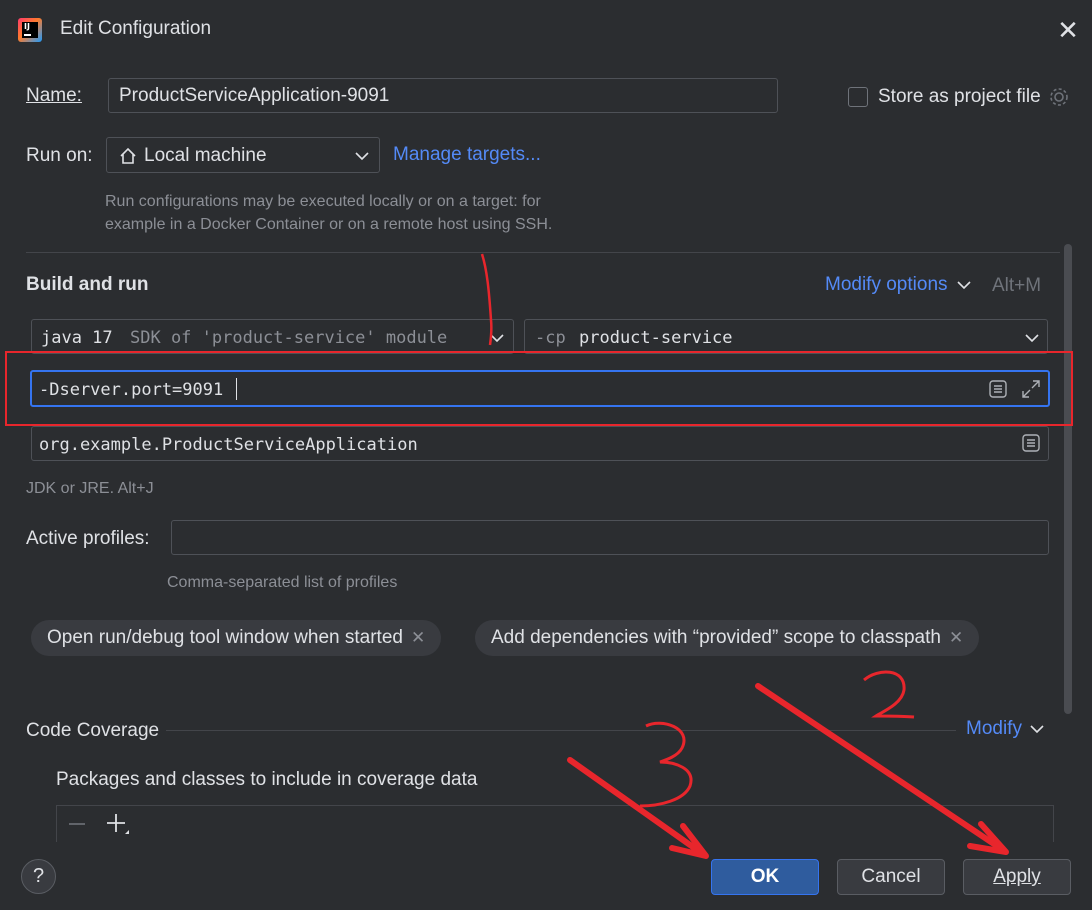  Describe the element at coordinates (289, 338) in the screenshot. I see `jdk-description: SDK of 'product-service' module` at that location.